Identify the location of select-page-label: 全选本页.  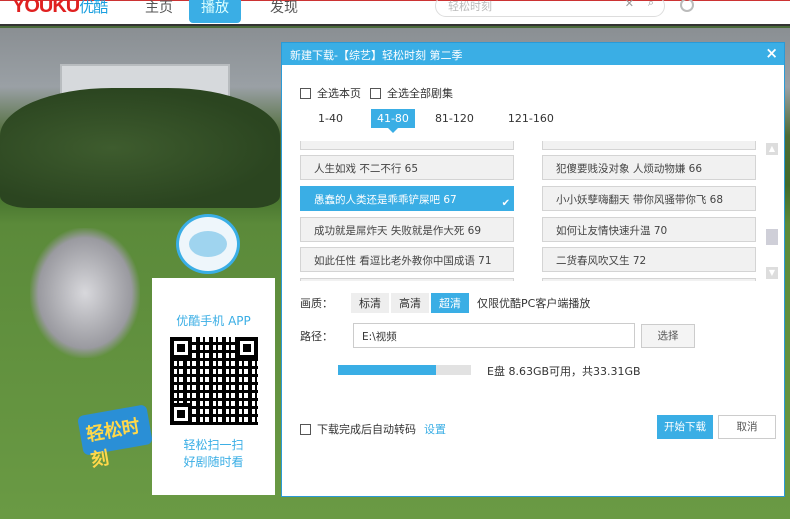
(339, 93).